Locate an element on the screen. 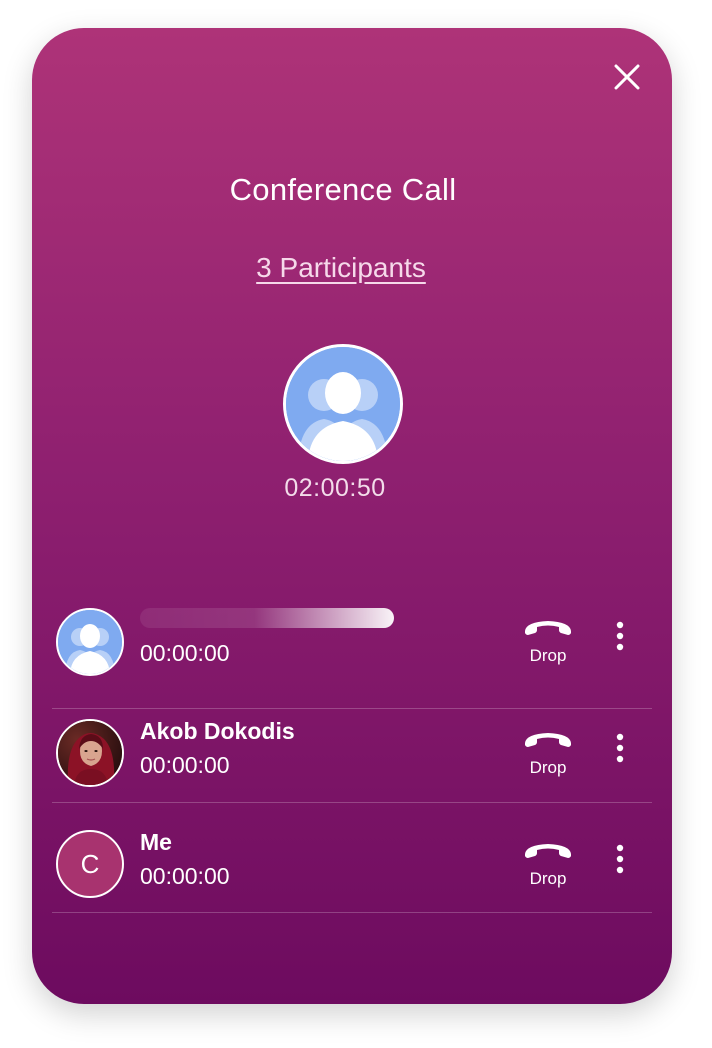 The width and height of the screenshot is (712, 1048). close-button is located at coordinates (627, 77).